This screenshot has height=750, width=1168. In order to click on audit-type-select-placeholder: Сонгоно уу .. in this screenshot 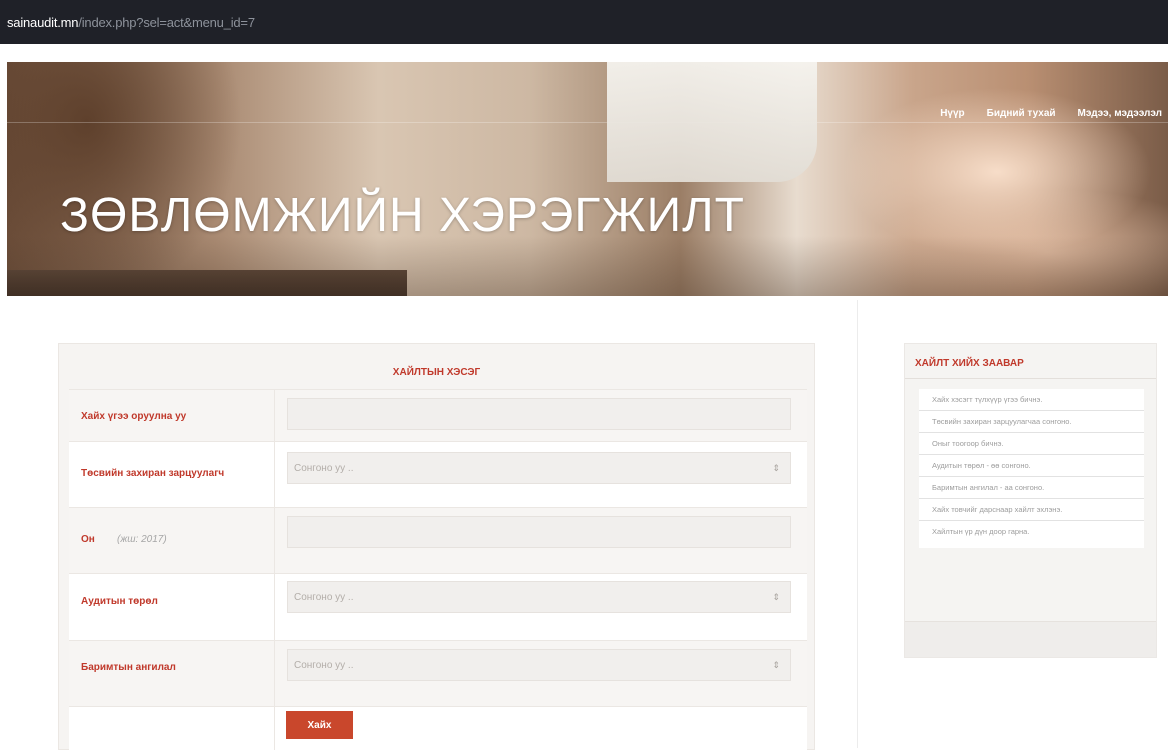, I will do `click(324, 597)`.